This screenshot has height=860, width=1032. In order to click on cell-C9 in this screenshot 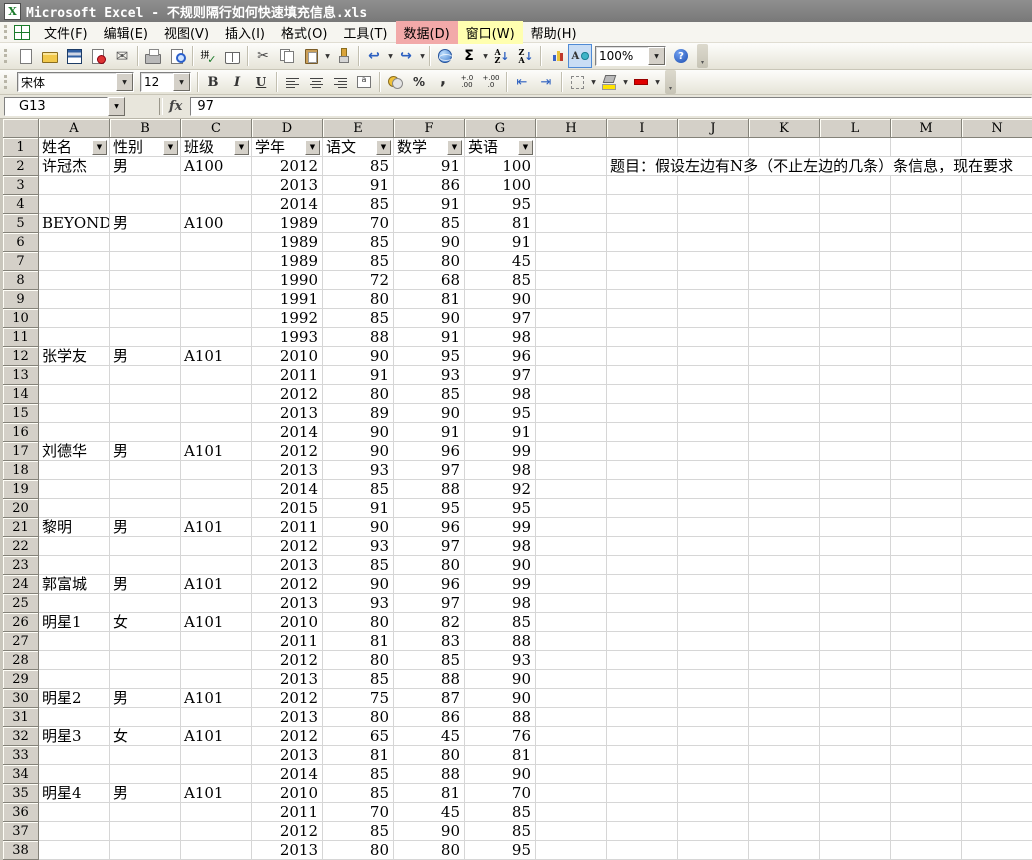, I will do `click(216, 299)`.